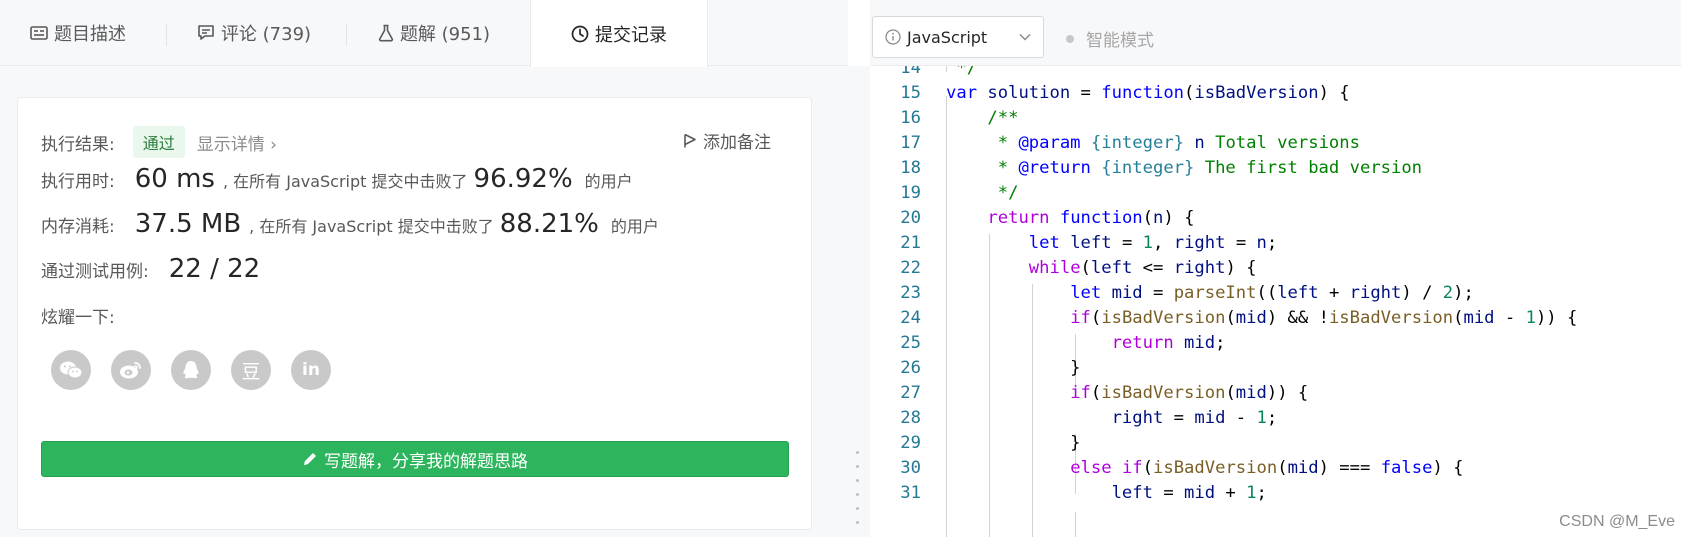 This screenshot has height=537, width=1681. Describe the element at coordinates (608, 181) in the screenshot. I see `runtime-suffix: 的用户` at that location.